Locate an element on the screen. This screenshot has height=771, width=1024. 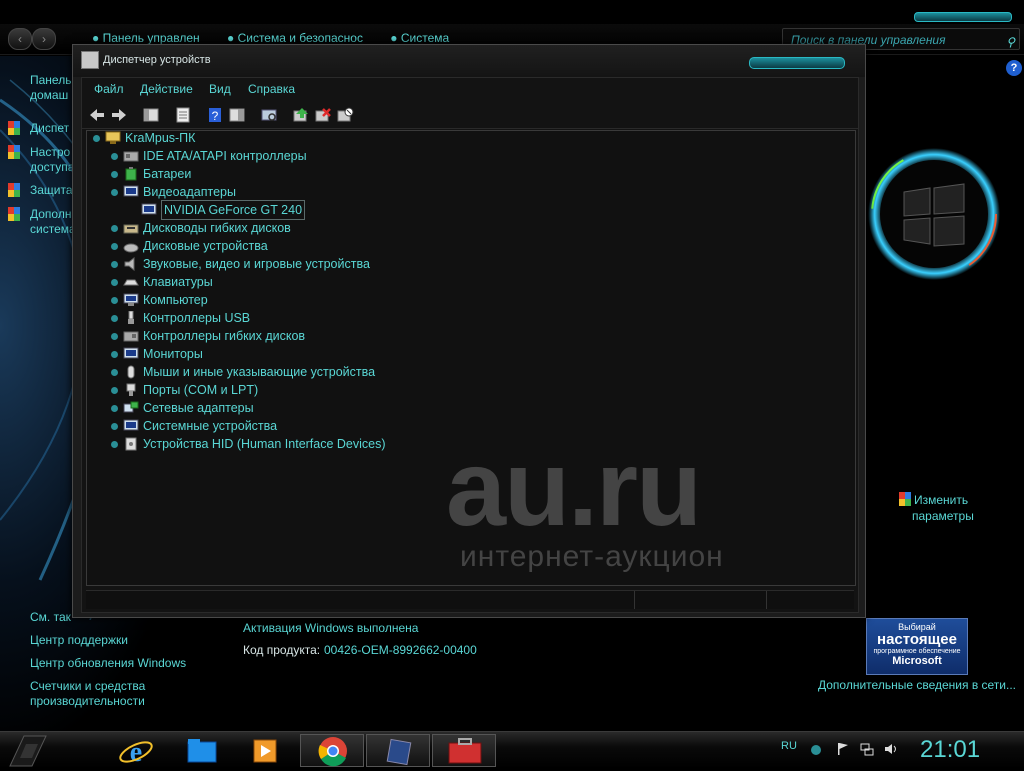
forward-arrow-icon is located at coordinates (119, 115).